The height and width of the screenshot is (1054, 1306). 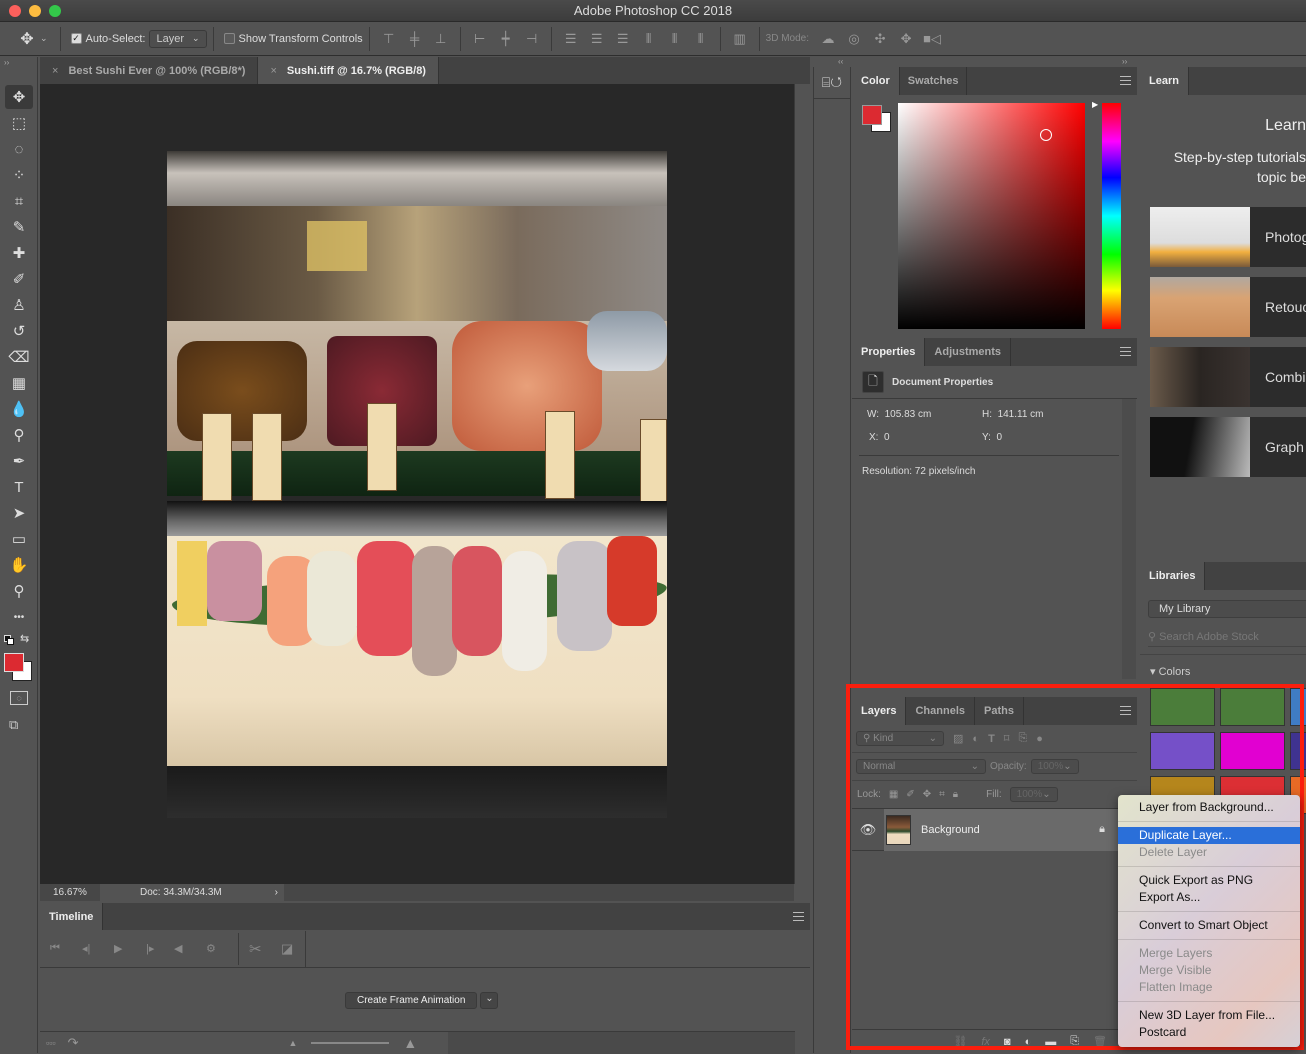 I want to click on y-field: Y: 0, so click(x=992, y=437).